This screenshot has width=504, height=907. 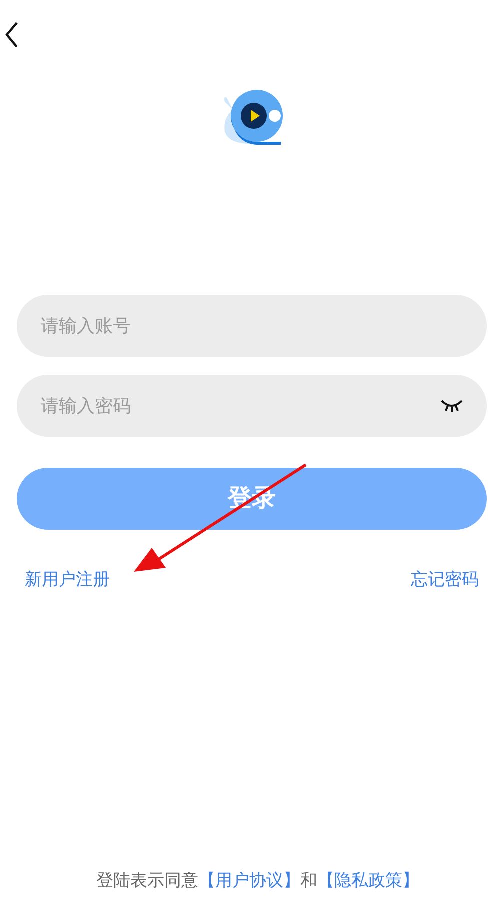 I want to click on agreement-text: 登陆表示同意【用户协议】和【隐私政策】, so click(x=258, y=881).